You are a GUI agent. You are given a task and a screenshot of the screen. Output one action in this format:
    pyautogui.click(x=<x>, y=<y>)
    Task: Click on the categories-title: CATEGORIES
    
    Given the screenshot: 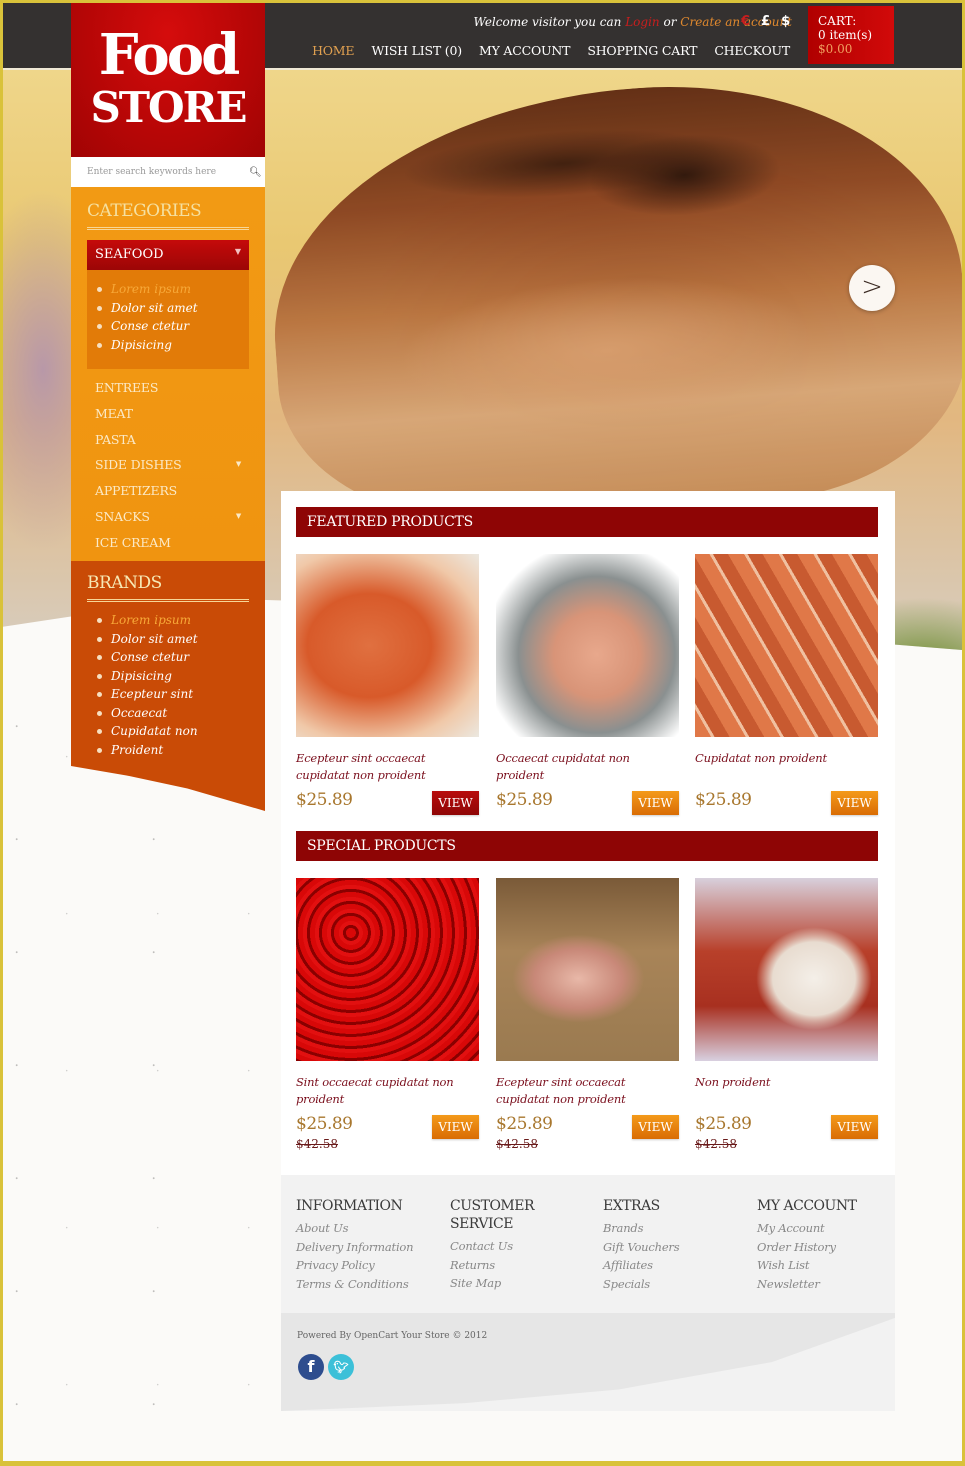 What is the action you would take?
    pyautogui.click(x=168, y=215)
    